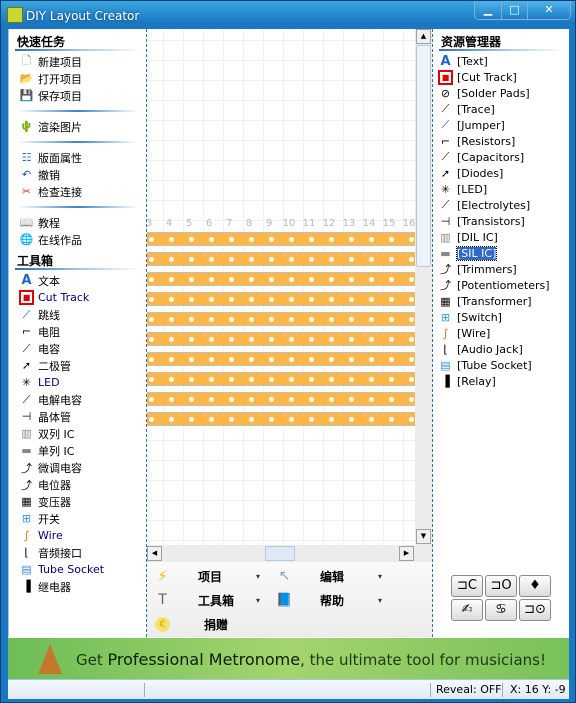 This screenshot has width=576, height=703. What do you see at coordinates (207, 600) in the screenshot?
I see `toolbox-menu: T 工具箱 ▾` at bounding box center [207, 600].